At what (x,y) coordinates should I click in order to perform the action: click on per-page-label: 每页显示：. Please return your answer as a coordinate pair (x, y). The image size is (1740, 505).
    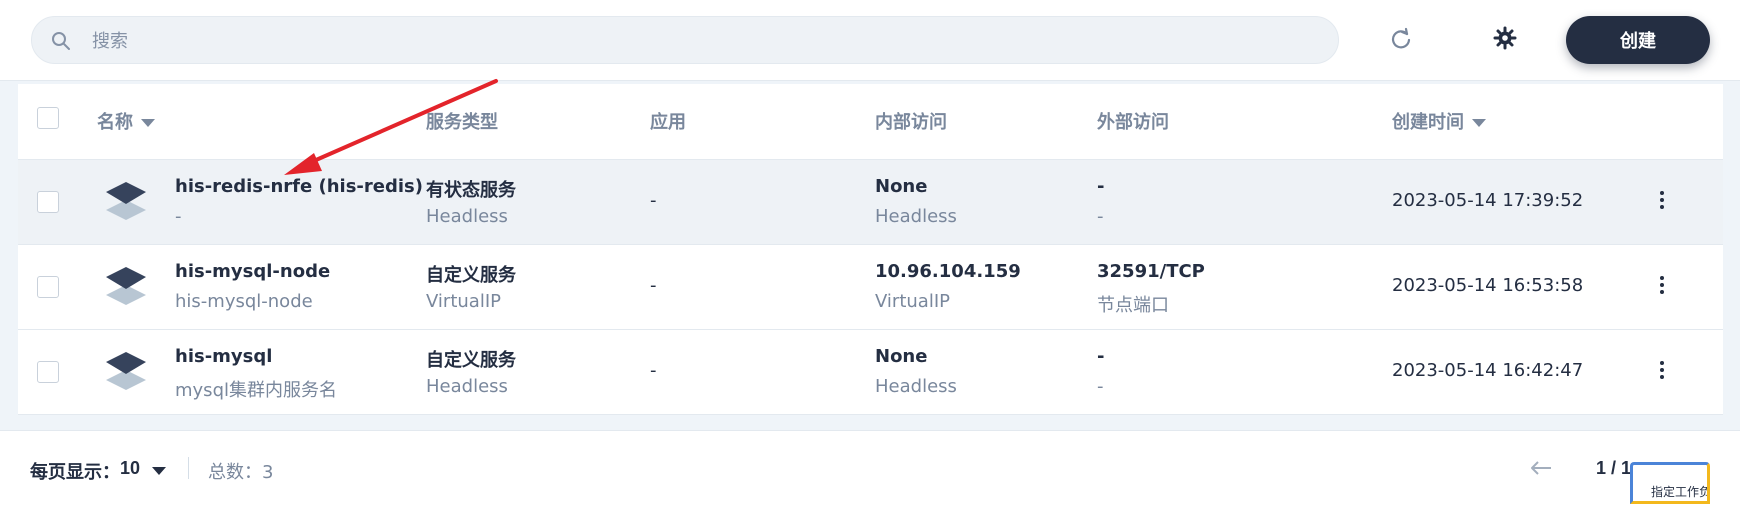
    Looking at the image, I should click on (75, 472).